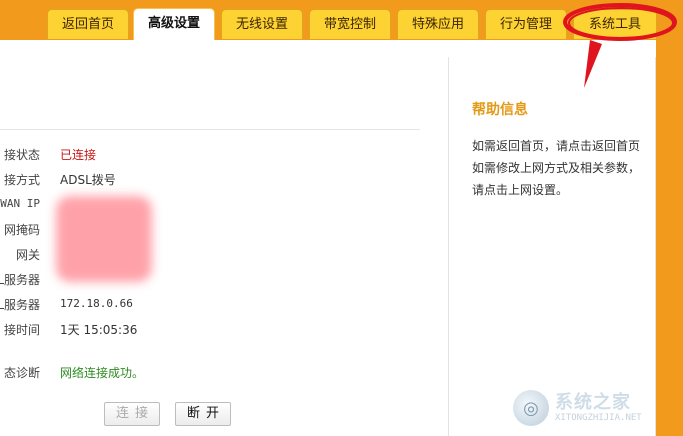 The height and width of the screenshot is (436, 683). Describe the element at coordinates (102, 373) in the screenshot. I see `diagnosis-value: 网络连接成功。` at that location.